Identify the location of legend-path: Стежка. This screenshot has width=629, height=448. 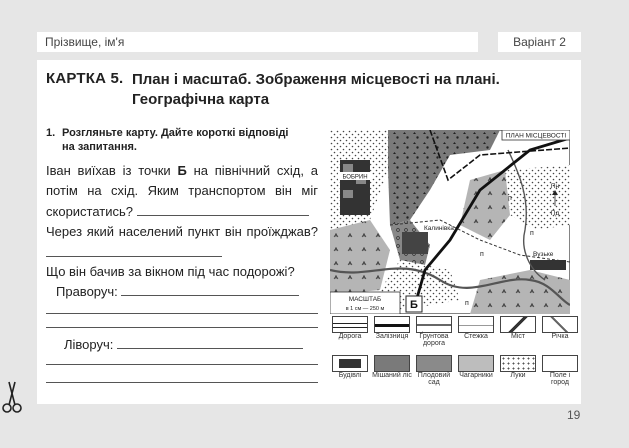
(476, 328).